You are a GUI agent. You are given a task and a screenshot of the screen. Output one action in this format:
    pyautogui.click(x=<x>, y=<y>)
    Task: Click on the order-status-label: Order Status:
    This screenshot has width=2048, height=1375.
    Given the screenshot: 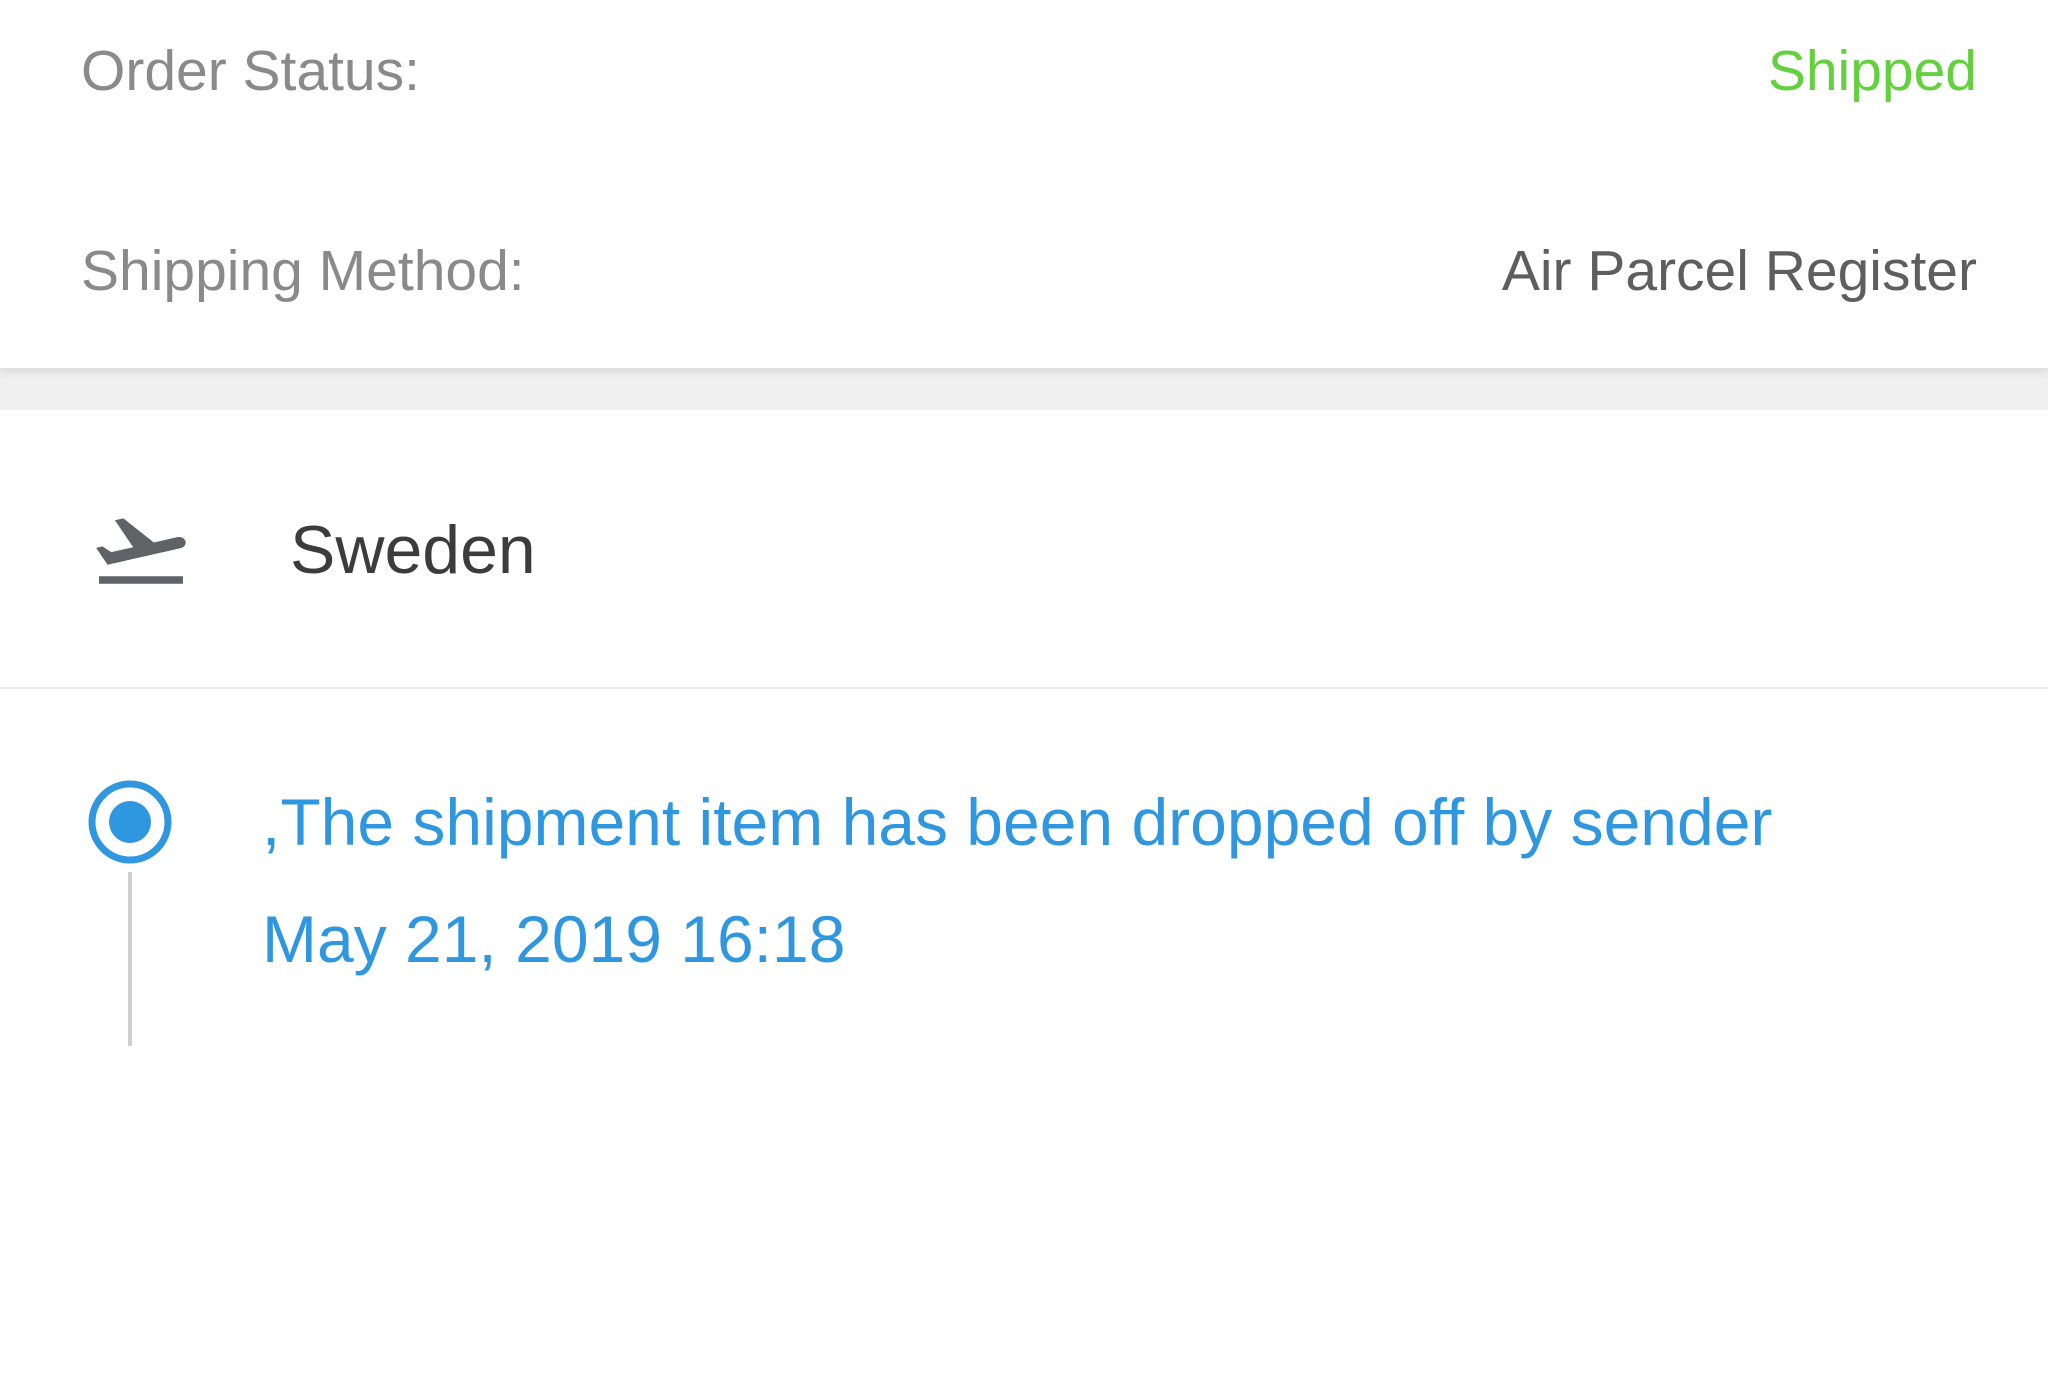 What is the action you would take?
    pyautogui.click(x=250, y=71)
    